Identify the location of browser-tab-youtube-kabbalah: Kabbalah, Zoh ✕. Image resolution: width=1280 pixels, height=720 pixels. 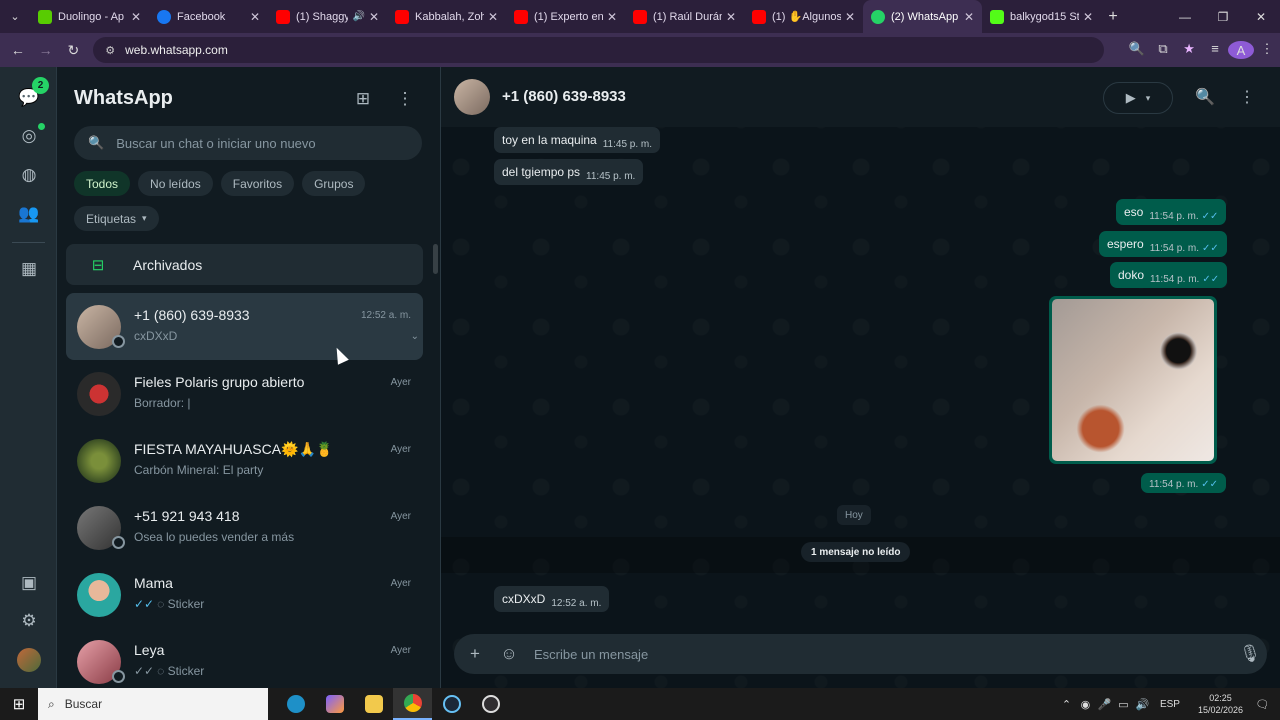
(446, 16).